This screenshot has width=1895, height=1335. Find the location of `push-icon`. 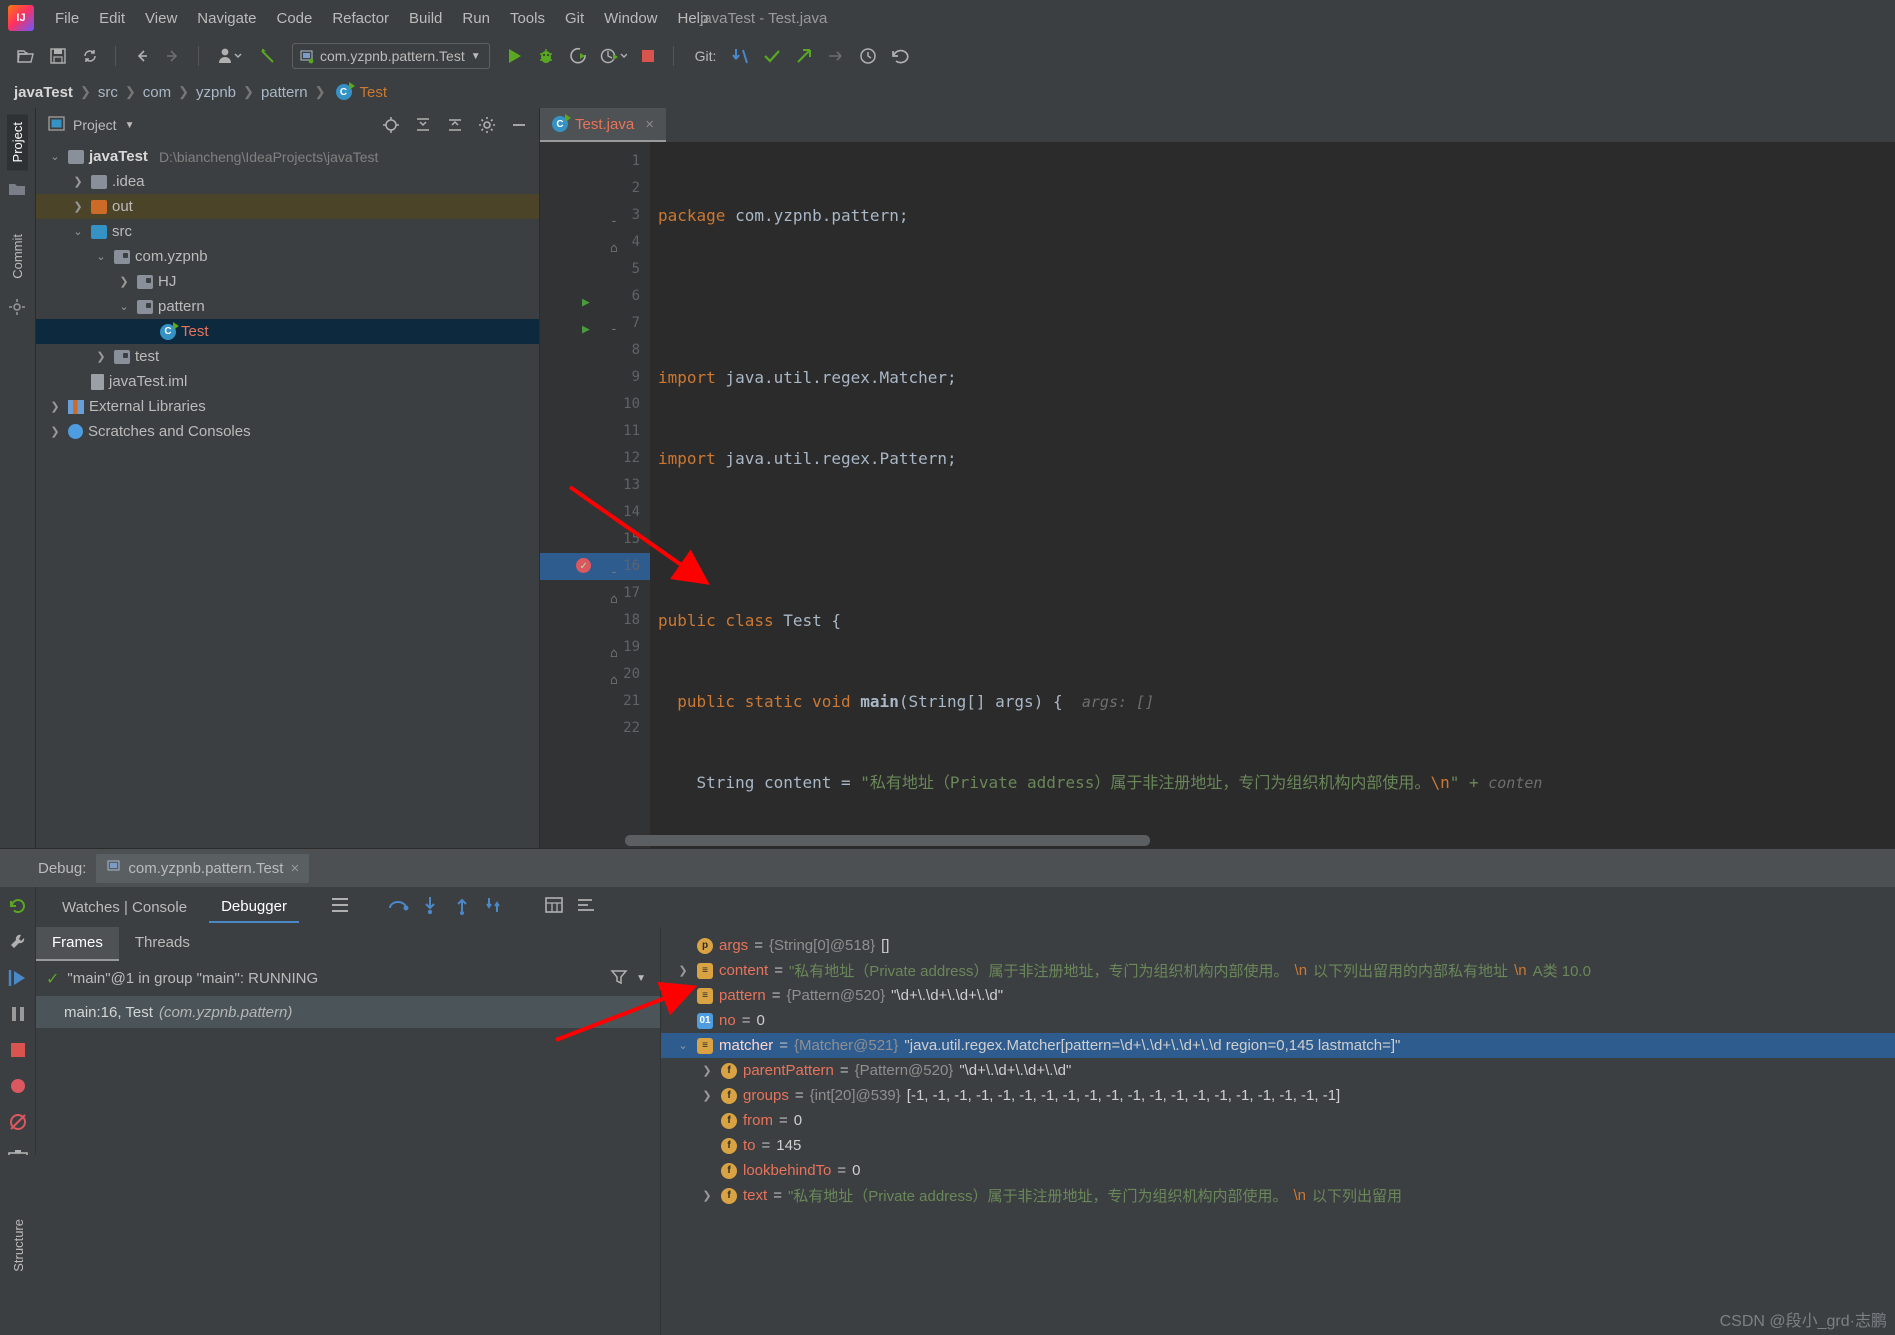

push-icon is located at coordinates (804, 56).